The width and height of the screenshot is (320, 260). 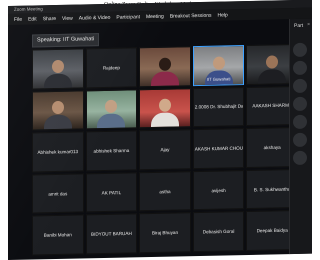 I want to click on participant-name: 2.0008 Dr. Shubhajit Das, so click(x=219, y=106).